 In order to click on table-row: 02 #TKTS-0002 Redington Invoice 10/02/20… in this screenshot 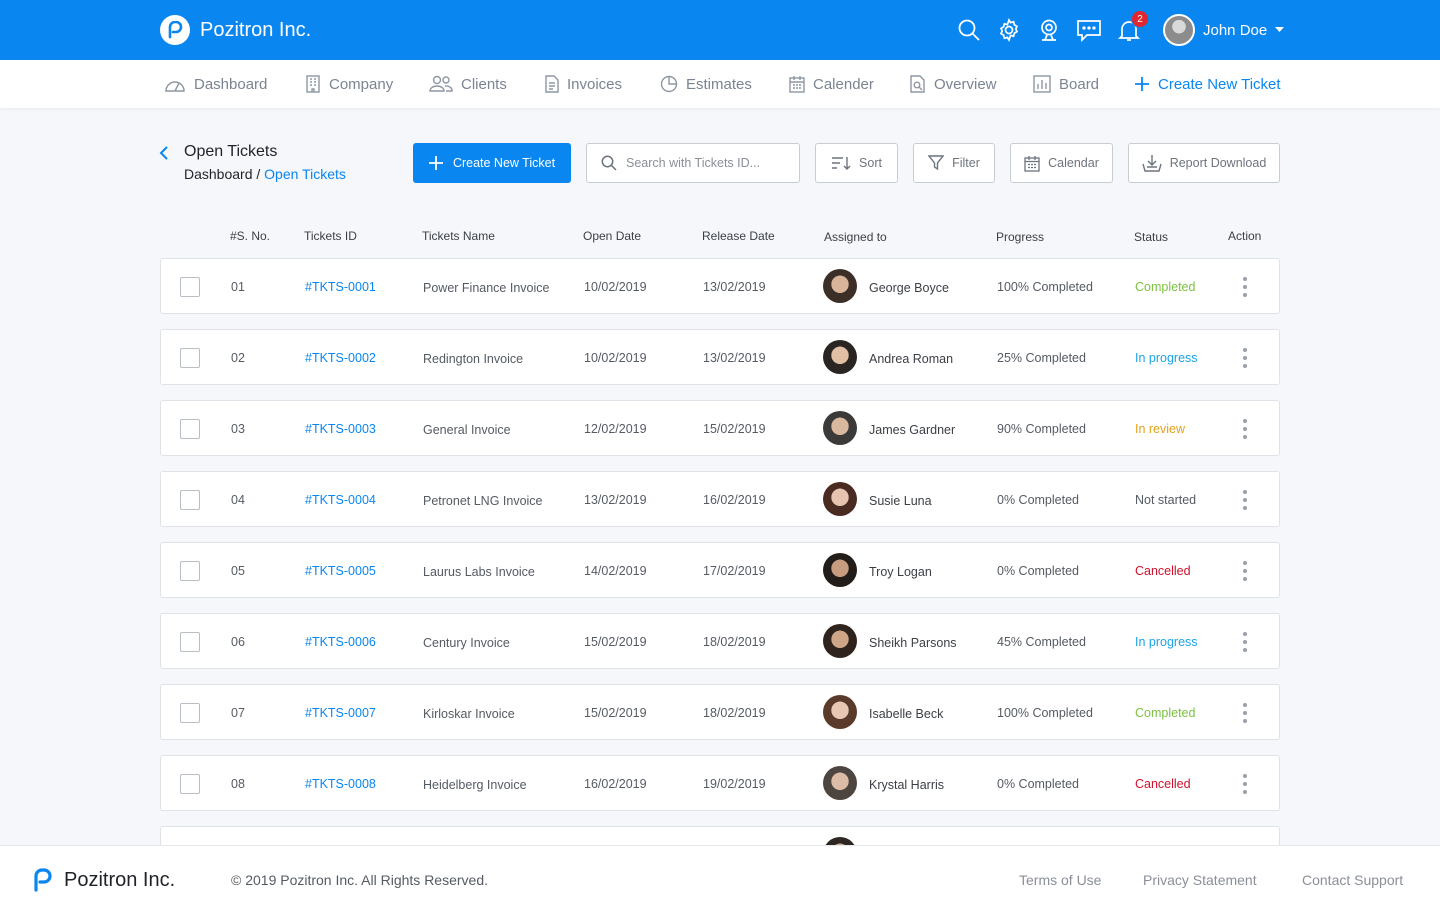, I will do `click(720, 357)`.